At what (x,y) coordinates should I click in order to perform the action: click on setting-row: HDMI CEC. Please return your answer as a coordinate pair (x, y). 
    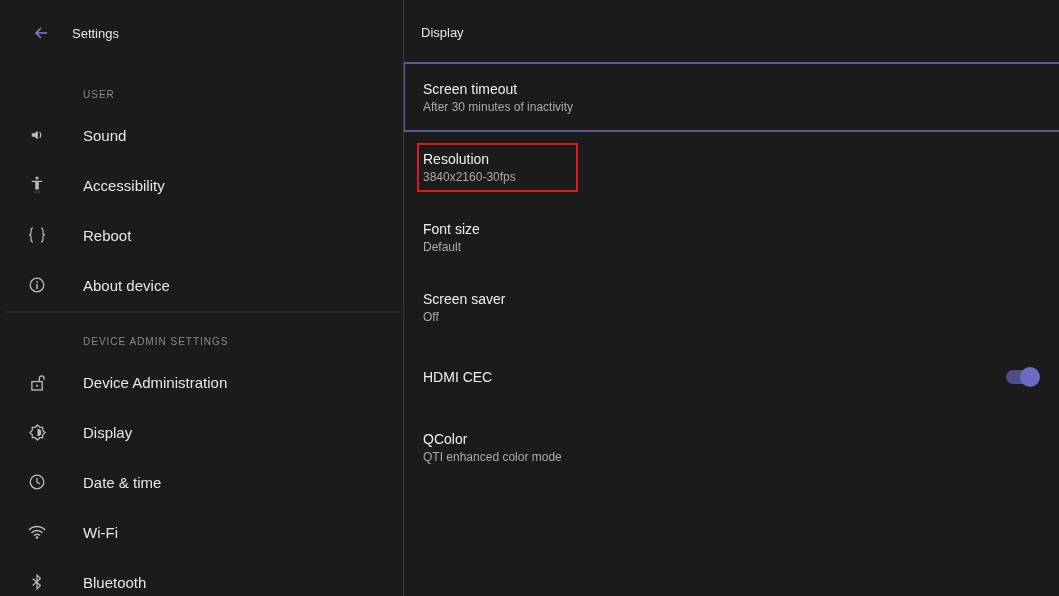
    Looking at the image, I should click on (731, 377).